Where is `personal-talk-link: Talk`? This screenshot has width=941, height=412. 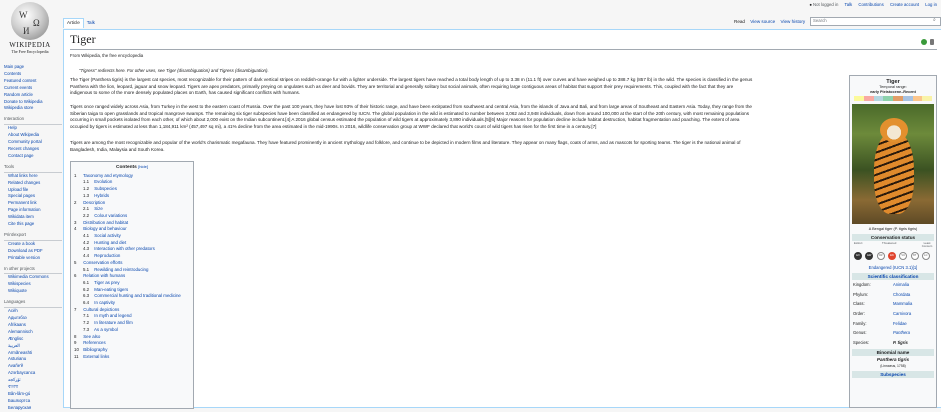 personal-talk-link: Talk is located at coordinates (849, 4).